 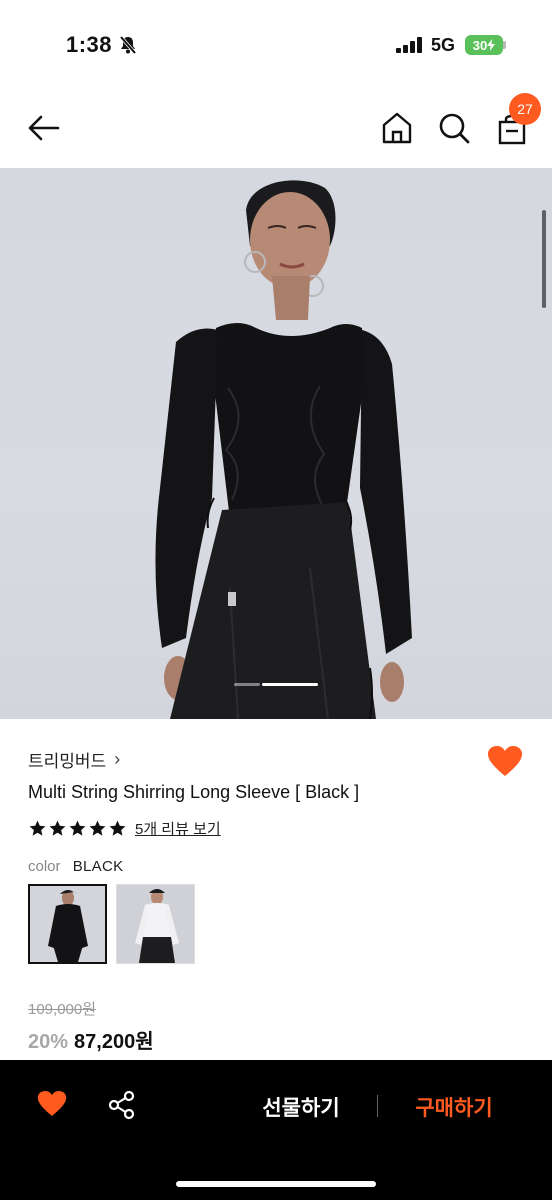 What do you see at coordinates (67, 761) in the screenshot?
I see `brand-name: 트리밍버드` at bounding box center [67, 761].